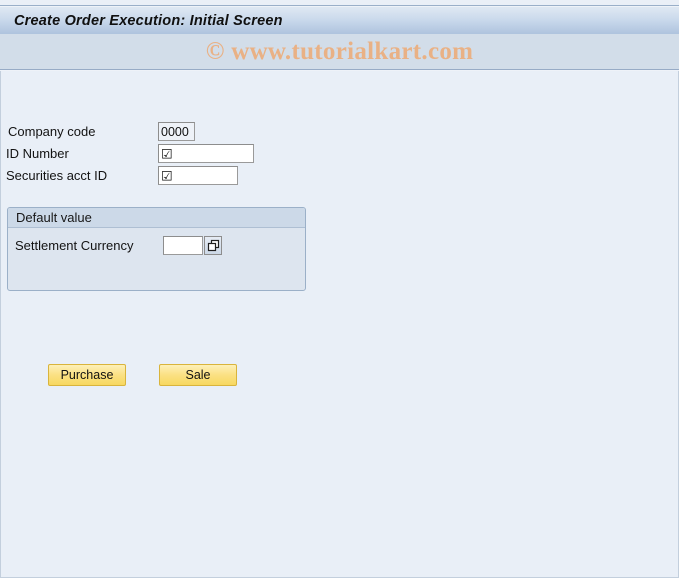 The width and height of the screenshot is (679, 578). Describe the element at coordinates (54, 217) in the screenshot. I see `group-box-title: Default value` at that location.